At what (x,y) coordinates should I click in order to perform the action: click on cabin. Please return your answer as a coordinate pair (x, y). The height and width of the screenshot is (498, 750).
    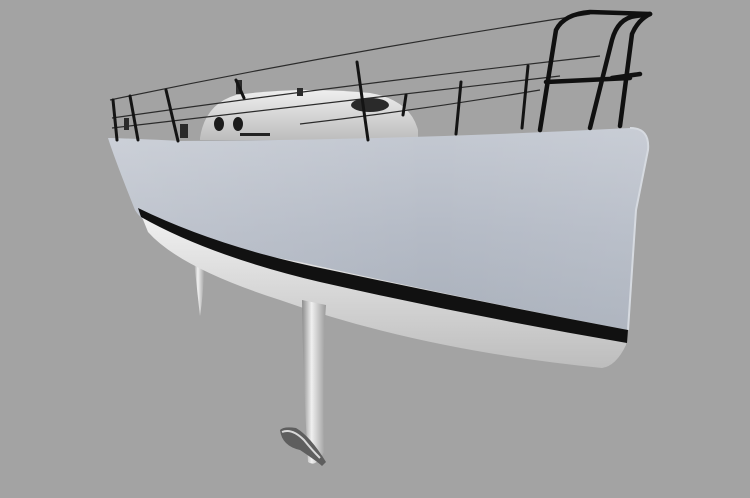
    Looking at the image, I should click on (309, 114).